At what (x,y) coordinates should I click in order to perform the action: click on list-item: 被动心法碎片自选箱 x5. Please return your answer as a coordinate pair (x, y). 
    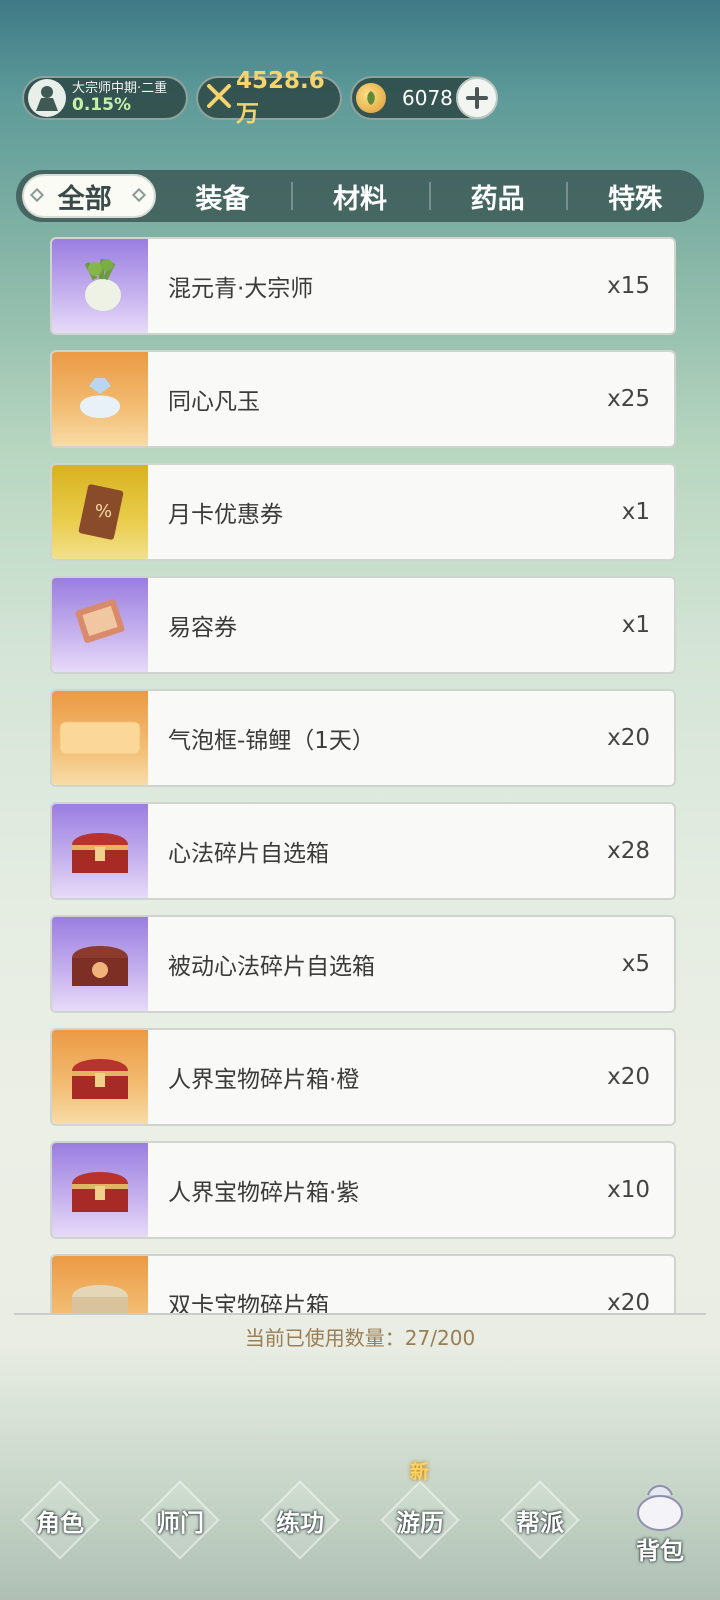
    Looking at the image, I should click on (363, 964).